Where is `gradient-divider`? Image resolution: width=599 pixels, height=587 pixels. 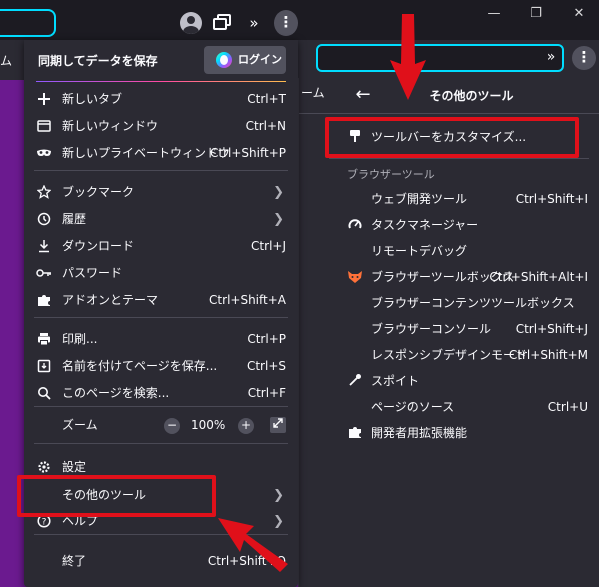 gradient-divider is located at coordinates (161, 81).